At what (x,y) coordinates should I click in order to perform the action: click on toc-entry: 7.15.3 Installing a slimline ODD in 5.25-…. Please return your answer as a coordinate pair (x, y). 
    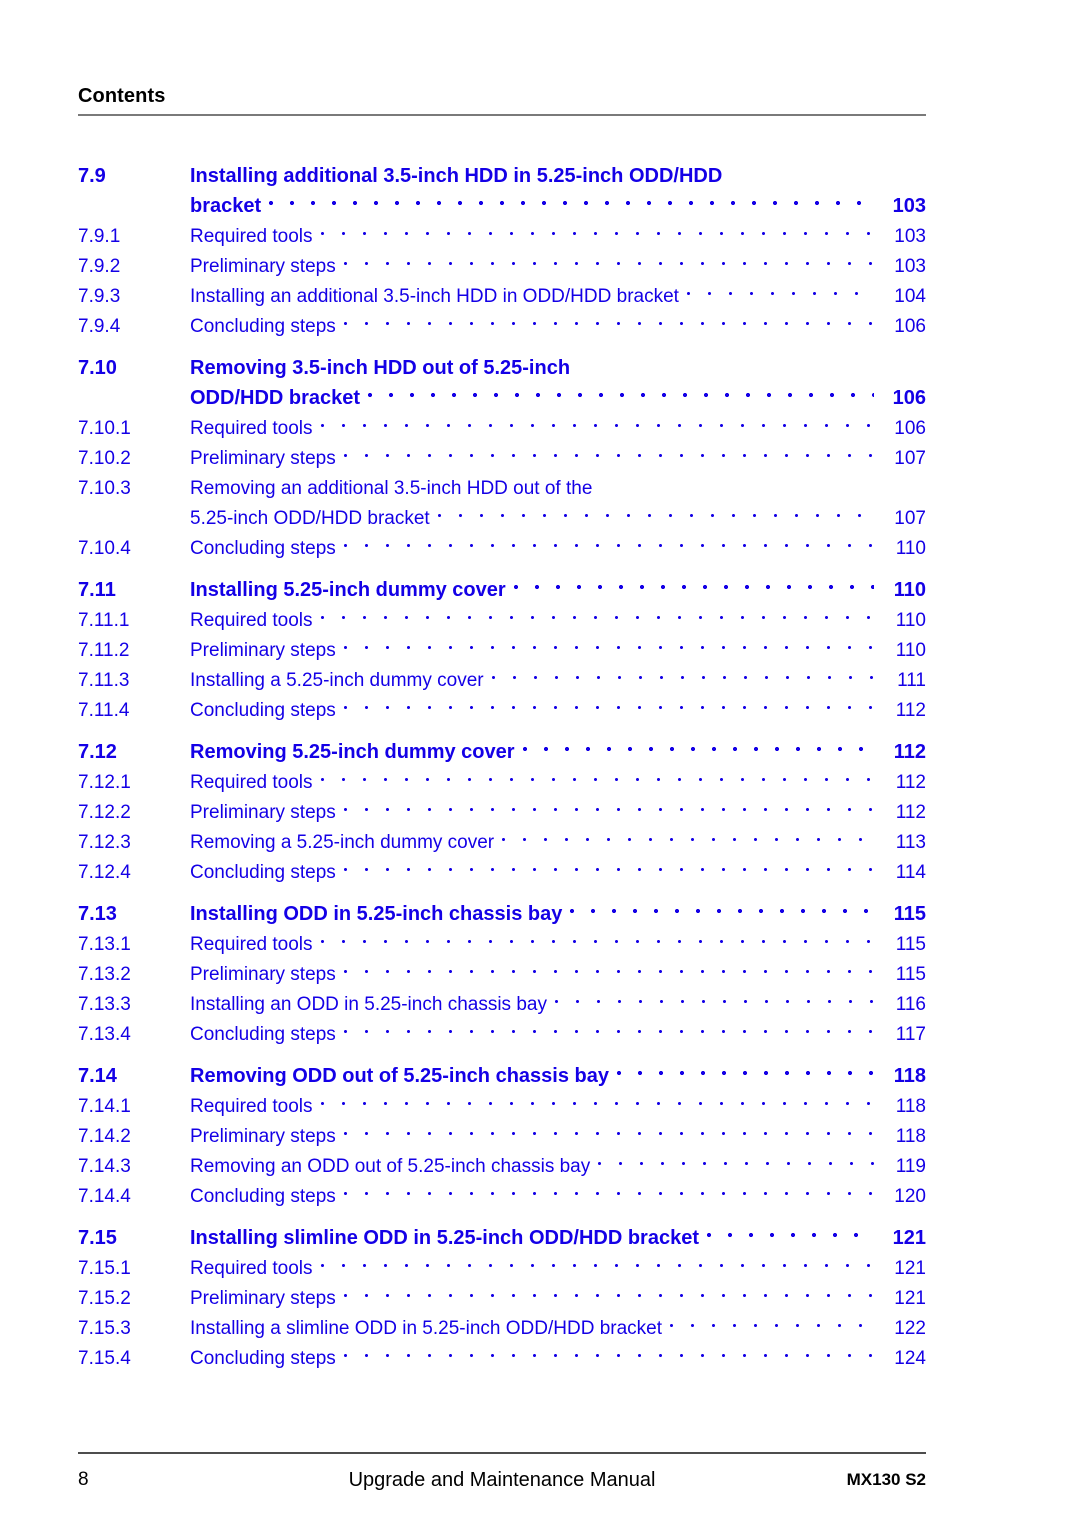
    Looking at the image, I should click on (502, 1321).